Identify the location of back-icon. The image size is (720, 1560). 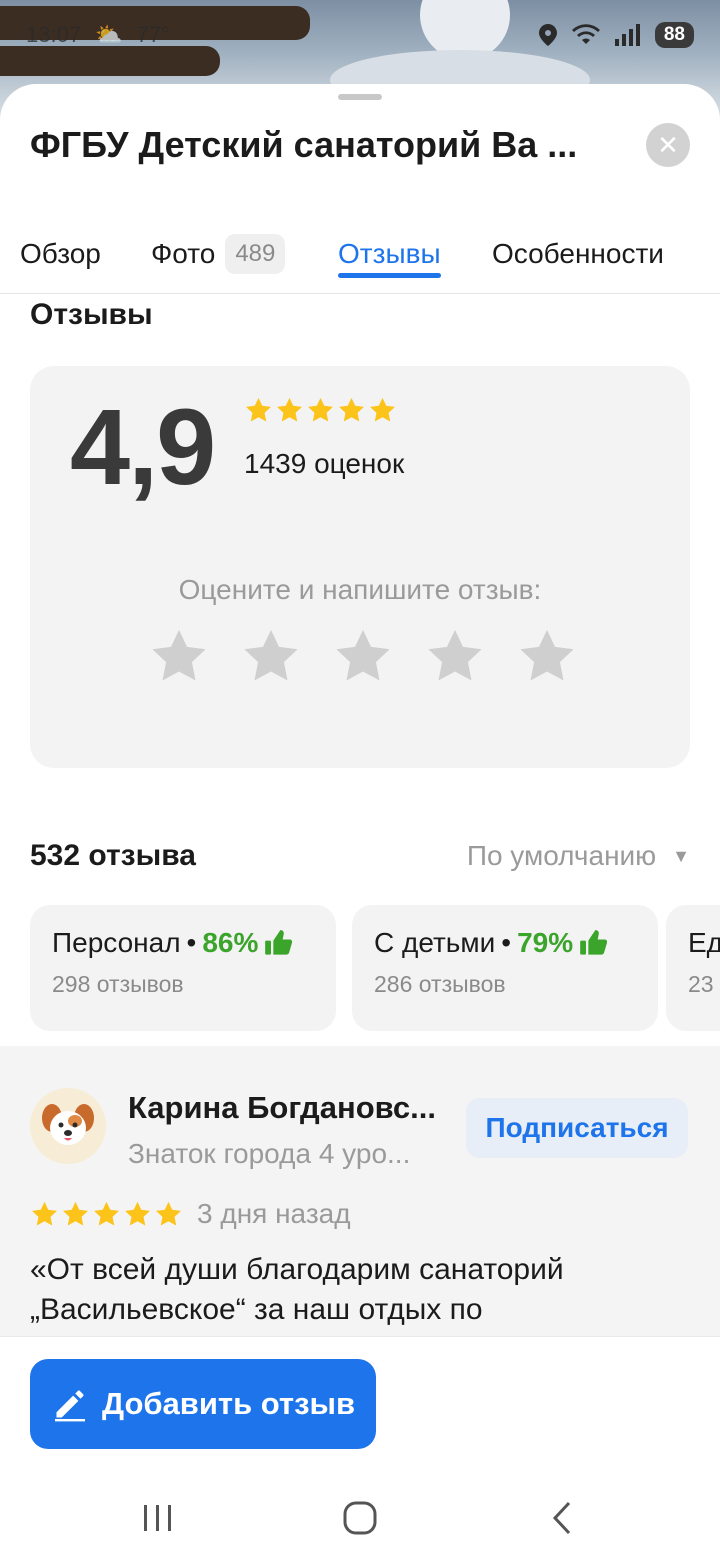
(561, 1518).